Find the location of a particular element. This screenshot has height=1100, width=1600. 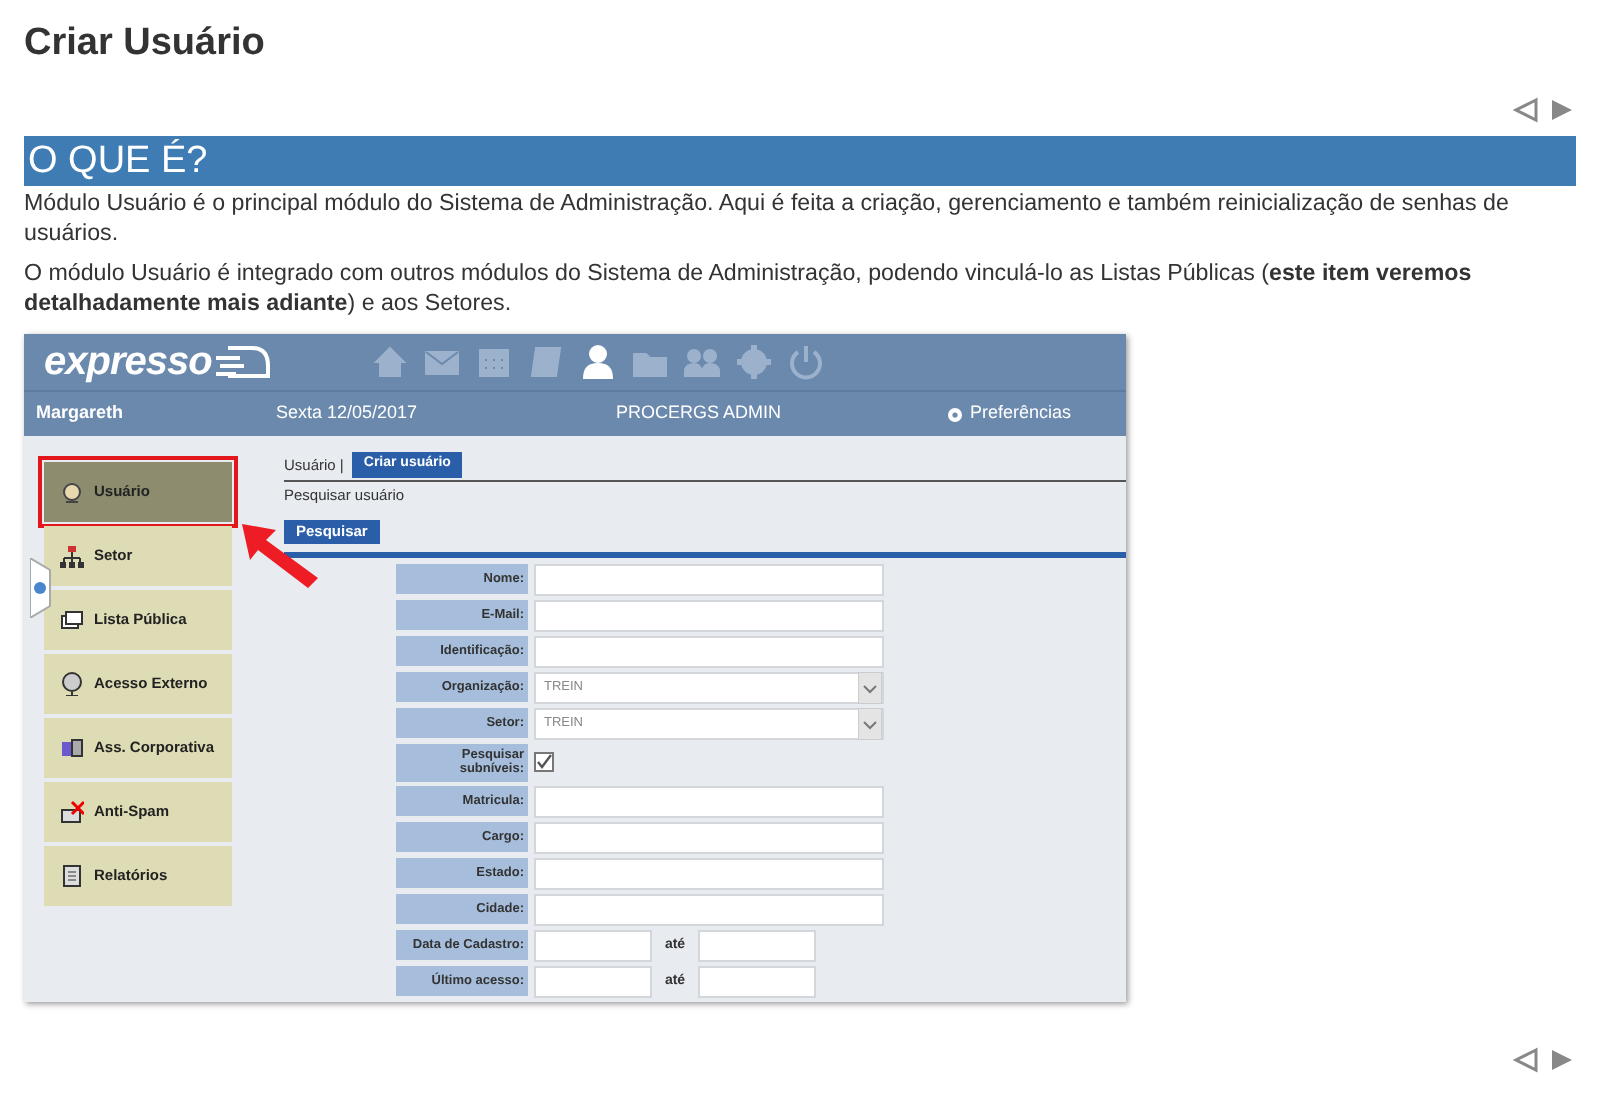

home-icon is located at coordinates (389, 362).